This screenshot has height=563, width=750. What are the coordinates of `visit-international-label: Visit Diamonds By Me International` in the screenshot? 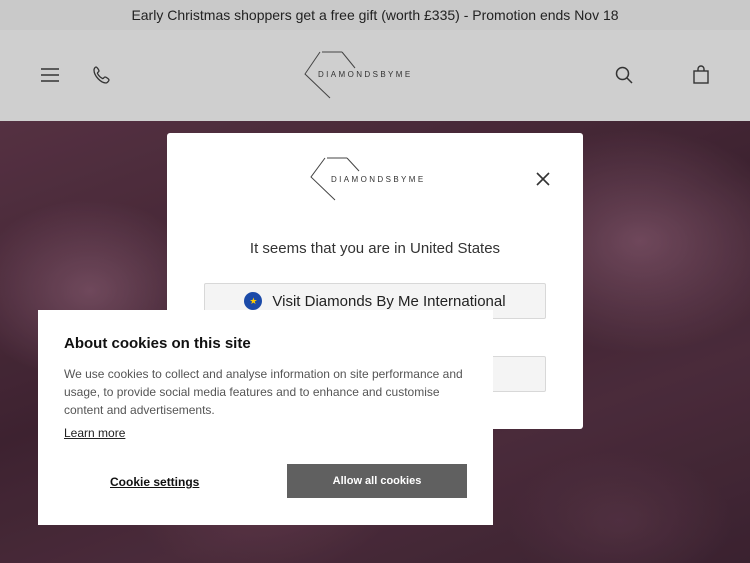 It's located at (389, 301).